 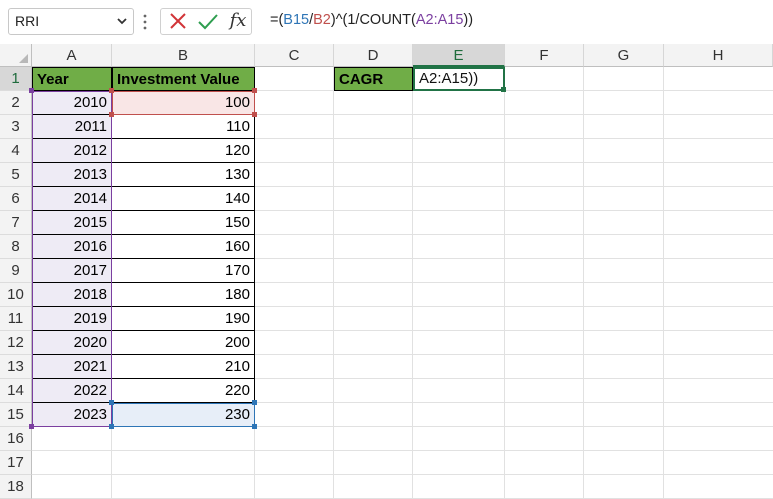 What do you see at coordinates (718, 55) in the screenshot?
I see `column-header-h: H` at bounding box center [718, 55].